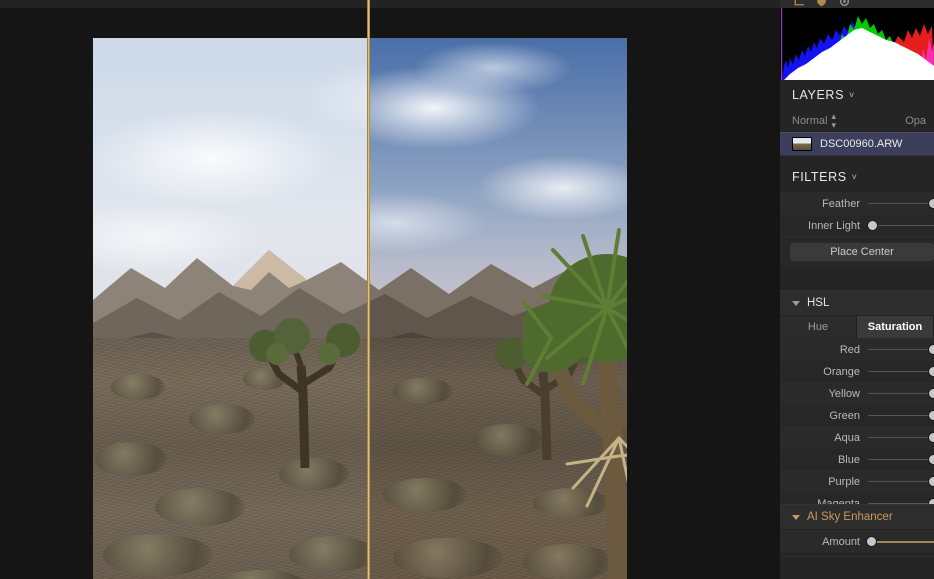 This screenshot has width=934, height=579. Describe the element at coordinates (848, 459) in the screenshot. I see `slider-label: Blue` at that location.